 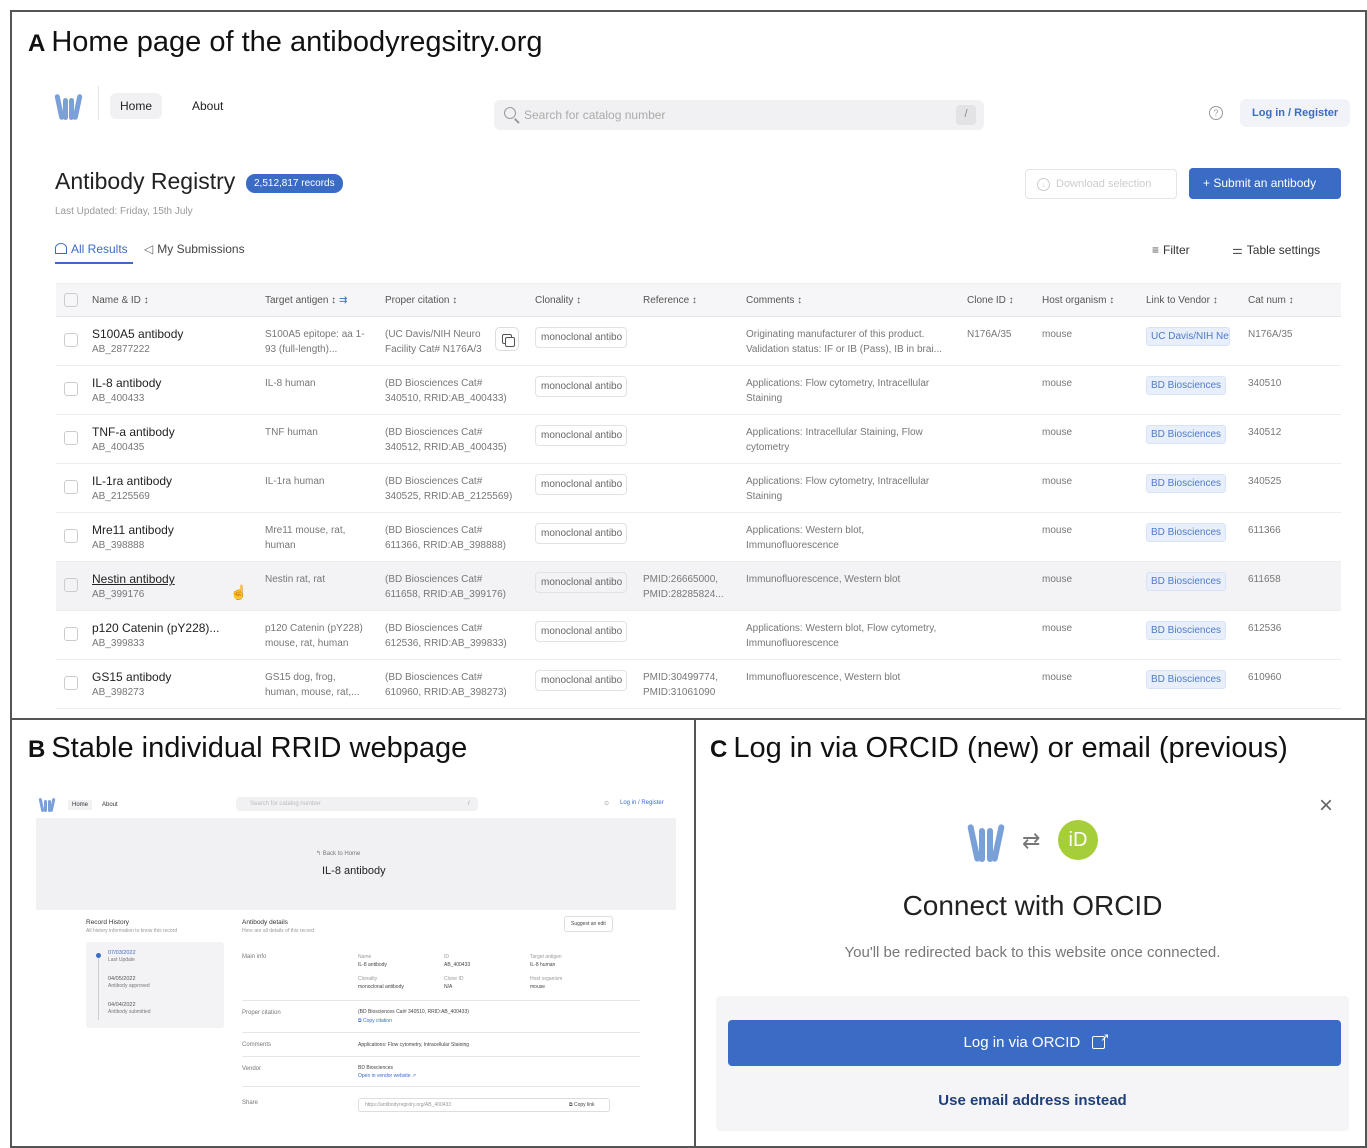 What do you see at coordinates (368, 979) in the screenshot?
I see `field-clonality-key: Clonality` at bounding box center [368, 979].